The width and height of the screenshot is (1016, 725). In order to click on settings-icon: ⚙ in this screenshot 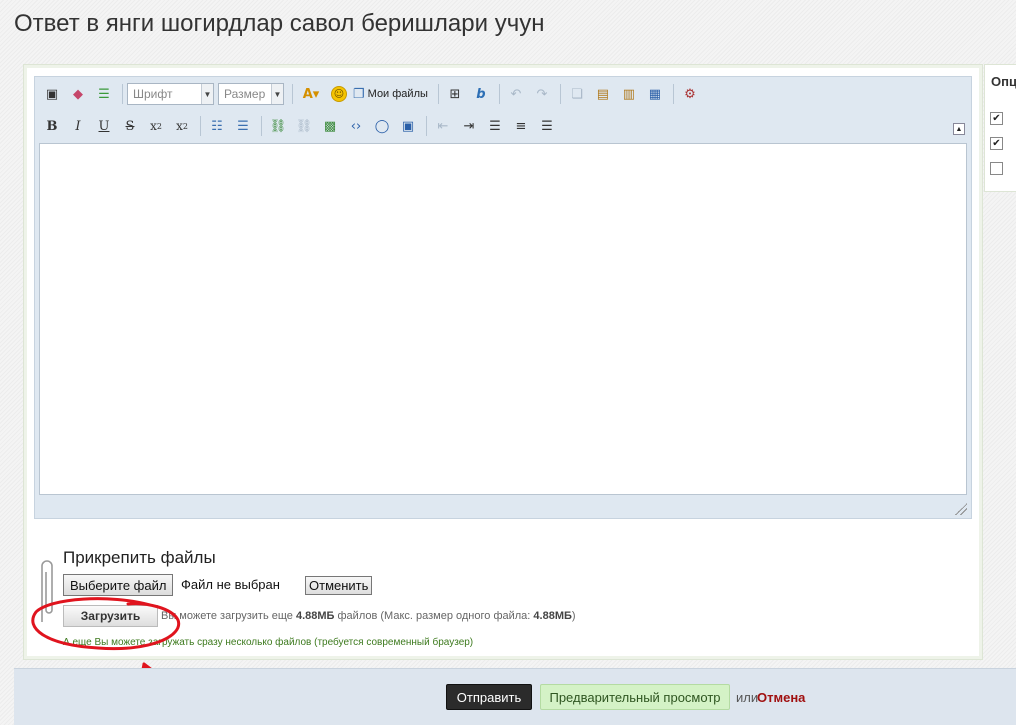, I will do `click(690, 94)`.